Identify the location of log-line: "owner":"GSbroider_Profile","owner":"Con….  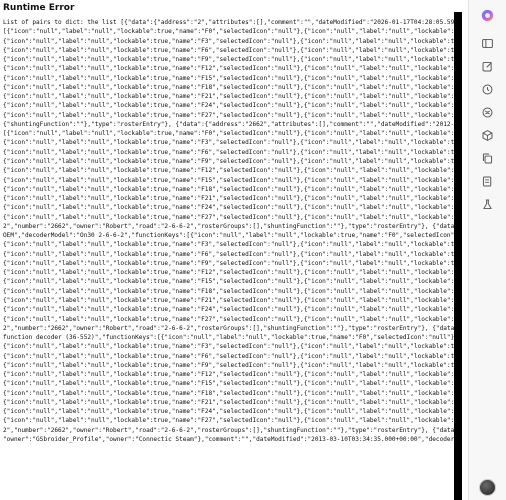
(232, 439).